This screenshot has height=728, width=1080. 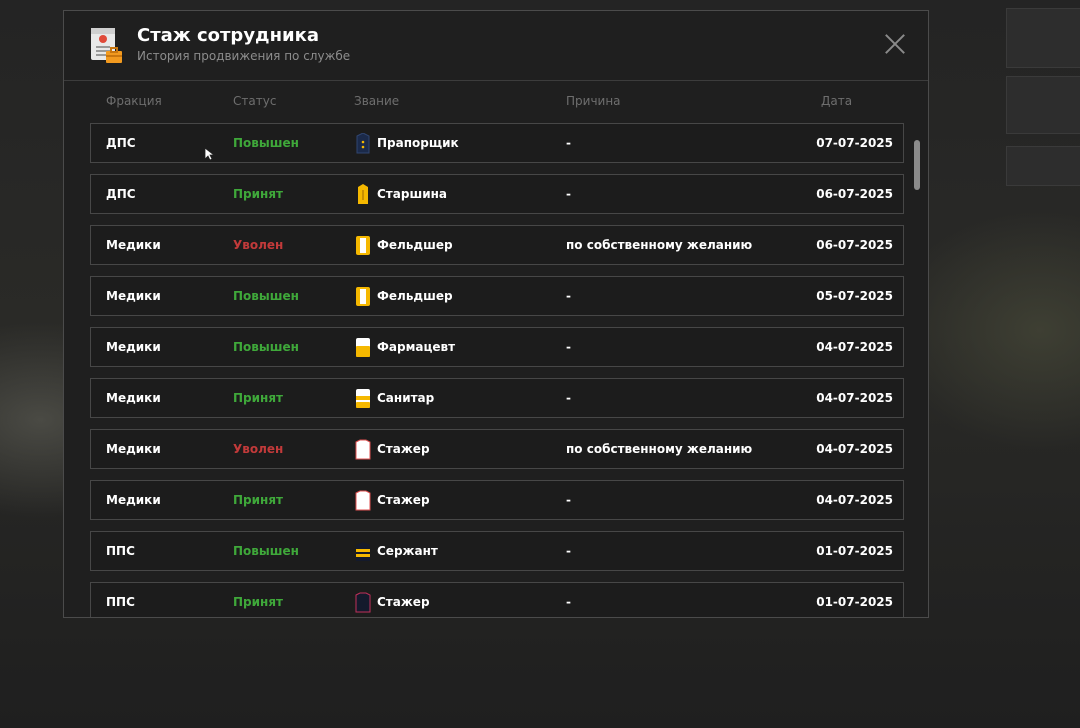 What do you see at coordinates (497, 500) in the screenshot?
I see `table-row: Медики Принят Стажер - 04-07-2025` at bounding box center [497, 500].